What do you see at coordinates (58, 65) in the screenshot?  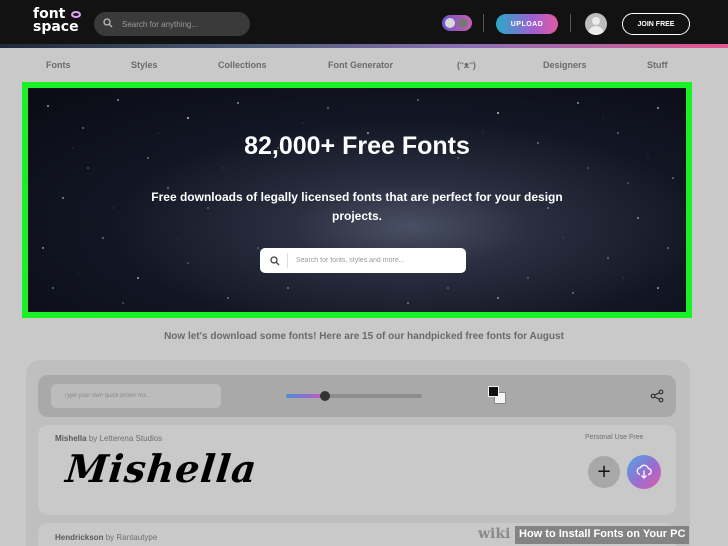 I see `nav-fonts: Fonts` at bounding box center [58, 65].